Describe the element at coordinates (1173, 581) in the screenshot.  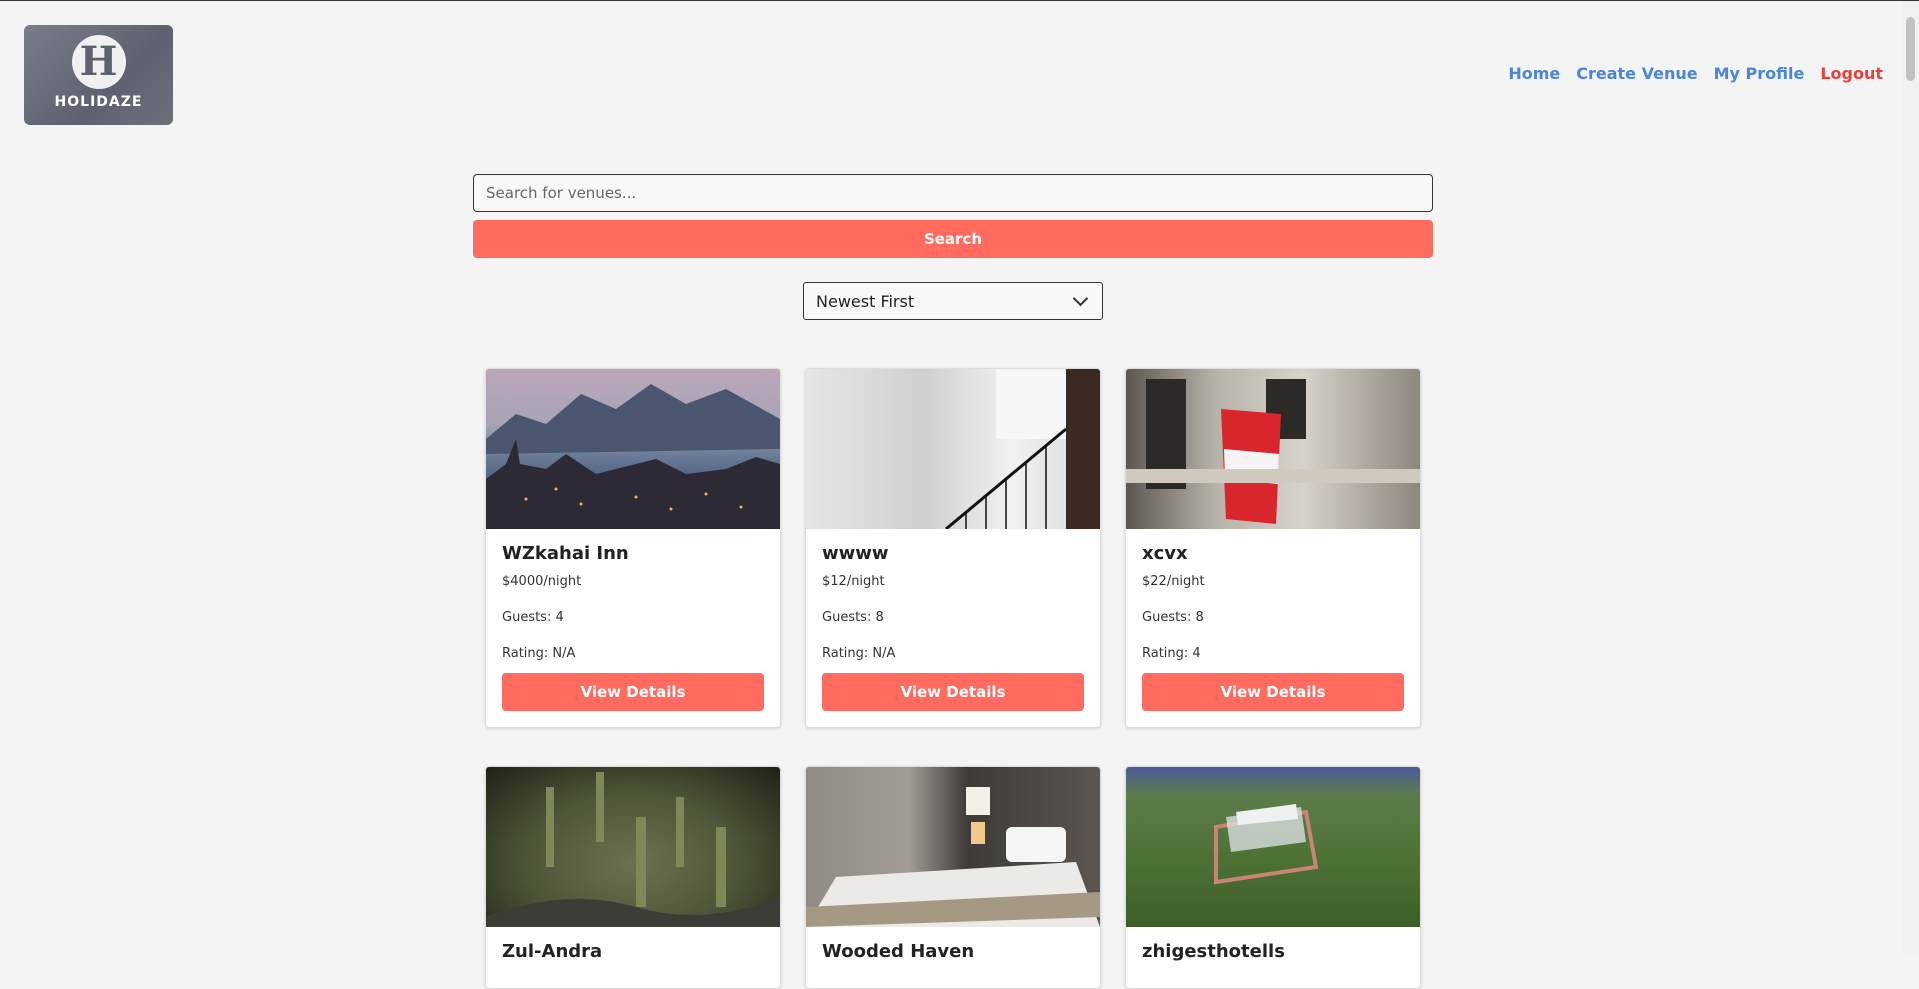
I see `venue-price: $22/night` at that location.